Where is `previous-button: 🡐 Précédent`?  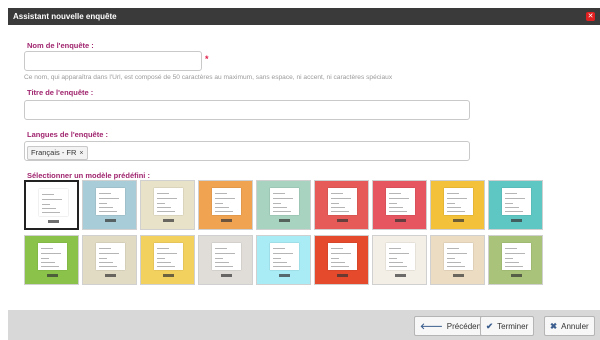
previous-button: 🡐 Précédent is located at coordinates (452, 326).